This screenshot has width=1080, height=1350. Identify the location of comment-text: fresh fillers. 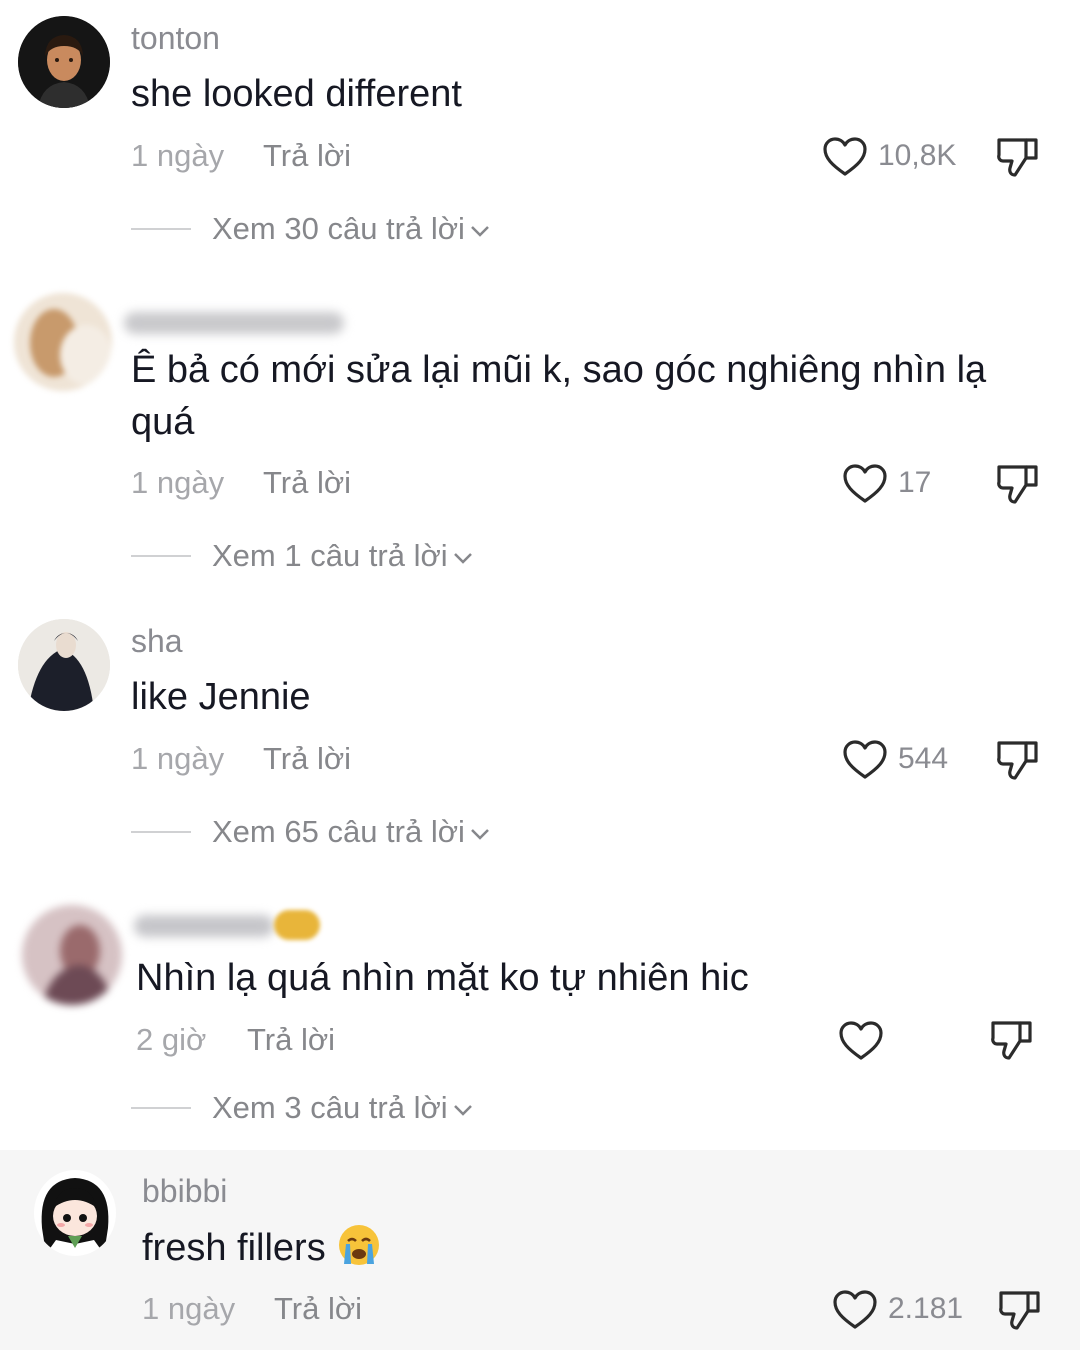
(262, 1248).